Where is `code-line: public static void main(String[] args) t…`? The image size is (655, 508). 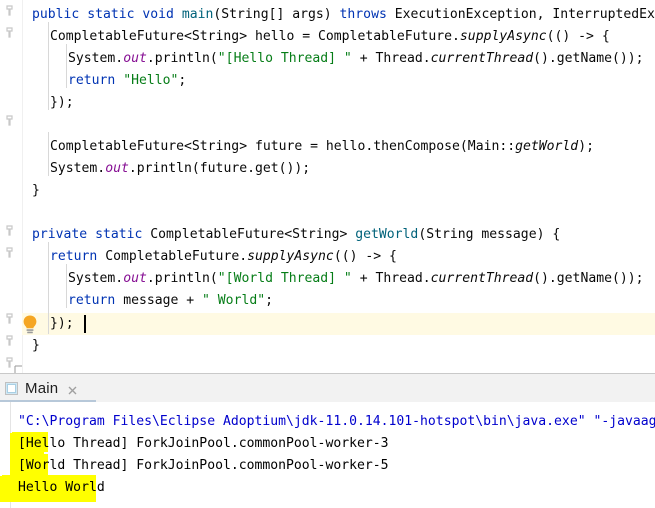
code-line: public static void main(String[] args) t… is located at coordinates (327, 15).